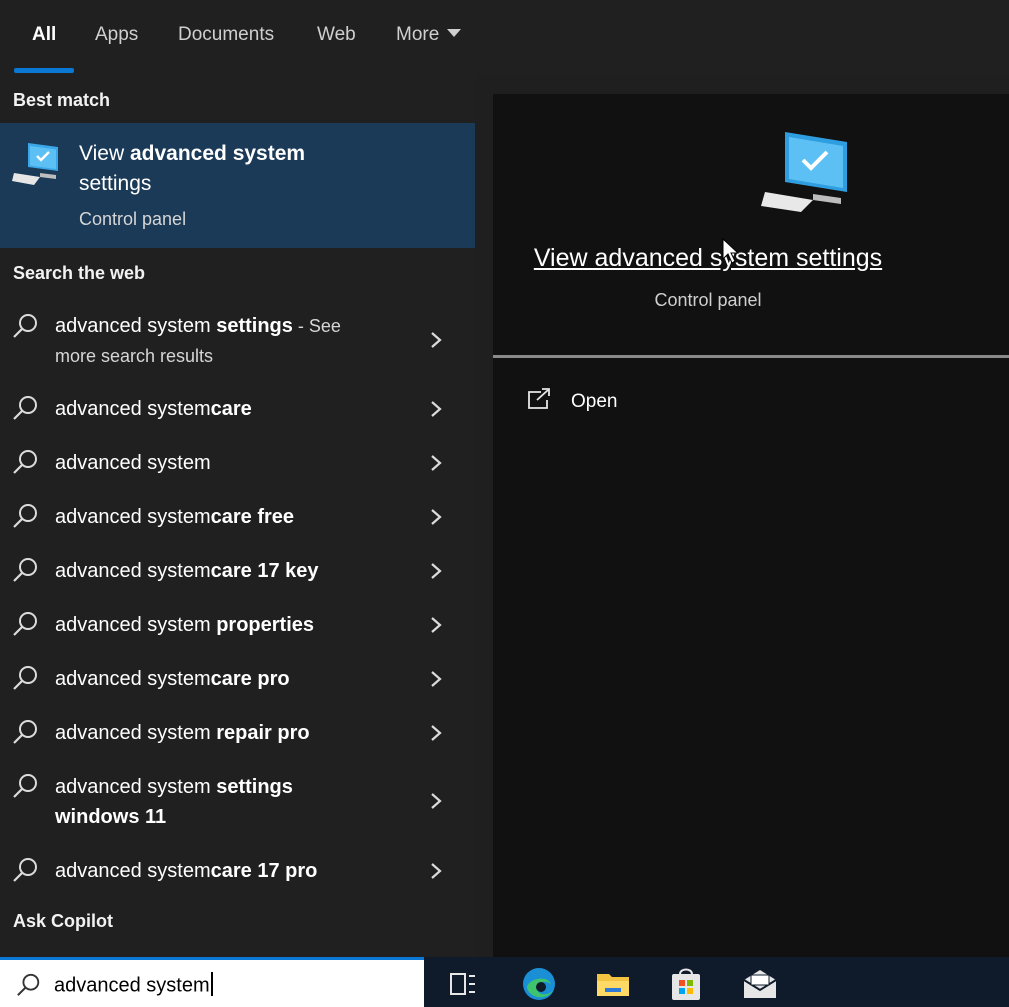  Describe the element at coordinates (133, 219) in the screenshot. I see `best-match-subtitle: Control panel` at that location.